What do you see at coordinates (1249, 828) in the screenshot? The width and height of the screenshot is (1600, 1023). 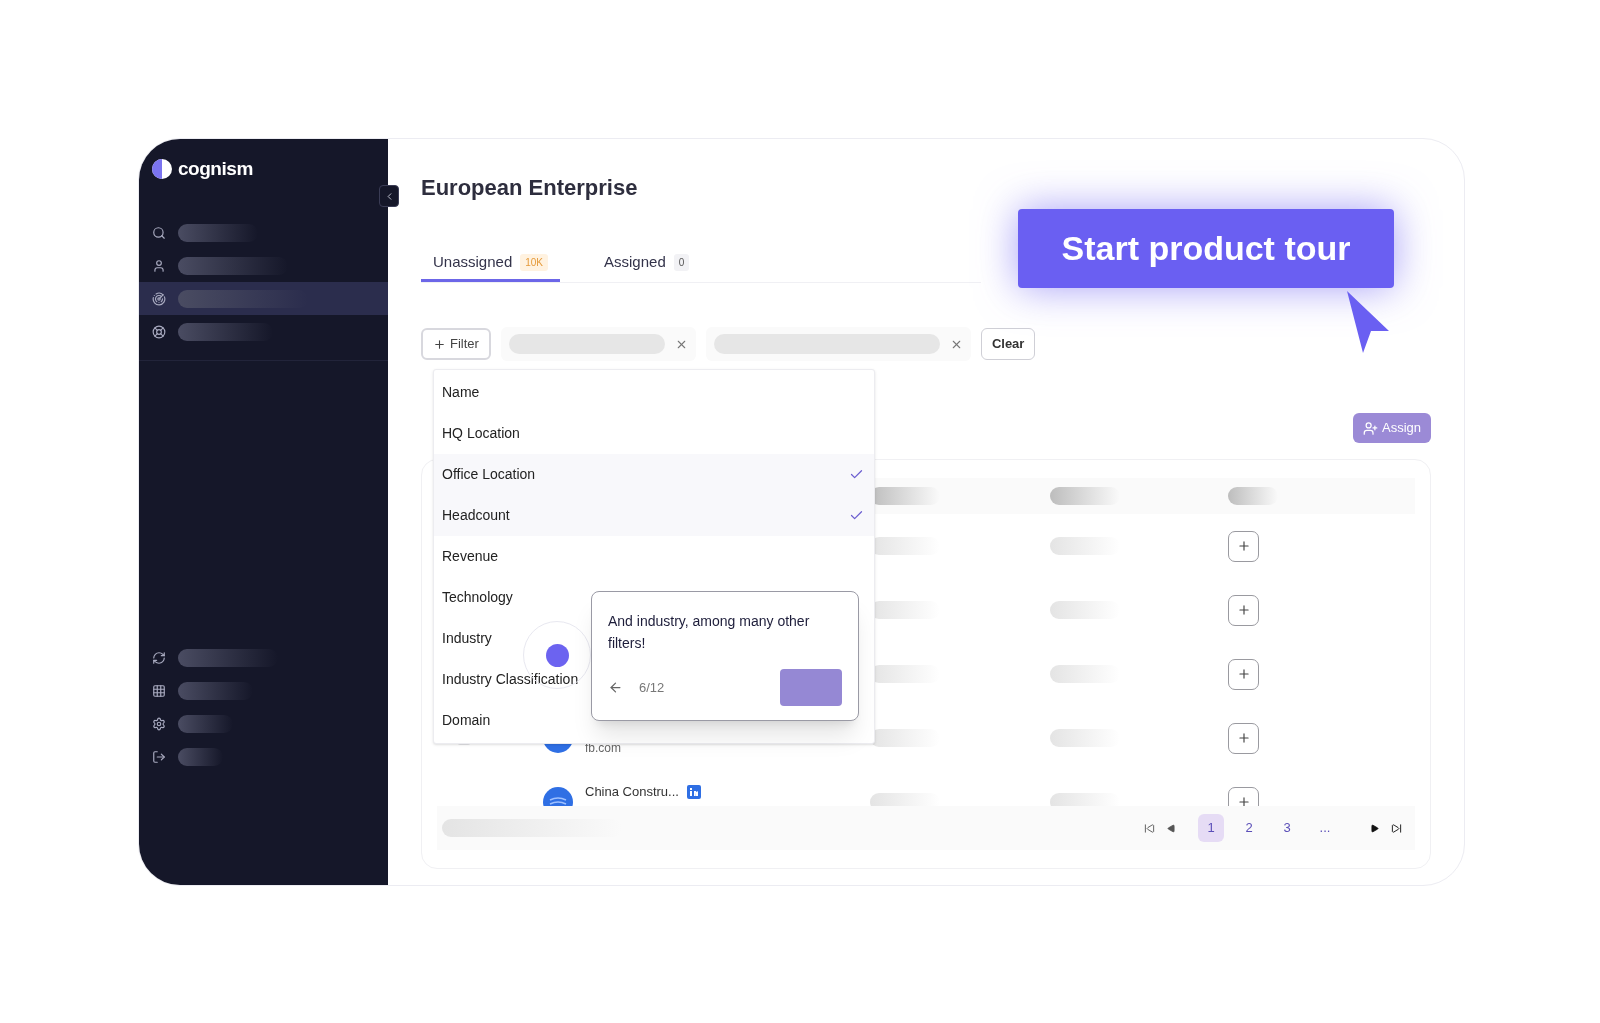 I see `page-button: 2` at bounding box center [1249, 828].